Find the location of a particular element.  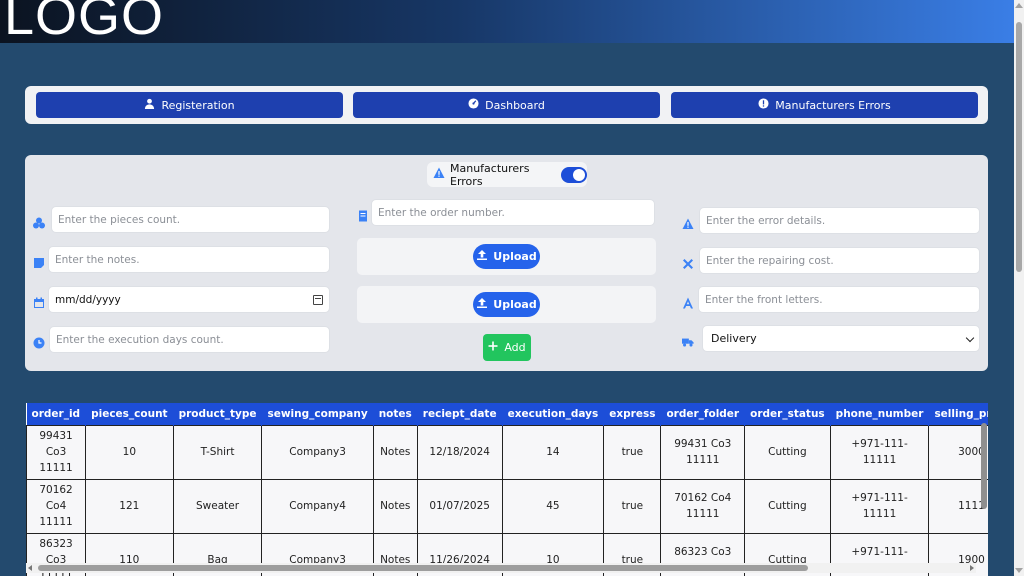

table-cell: 45 is located at coordinates (553, 506).